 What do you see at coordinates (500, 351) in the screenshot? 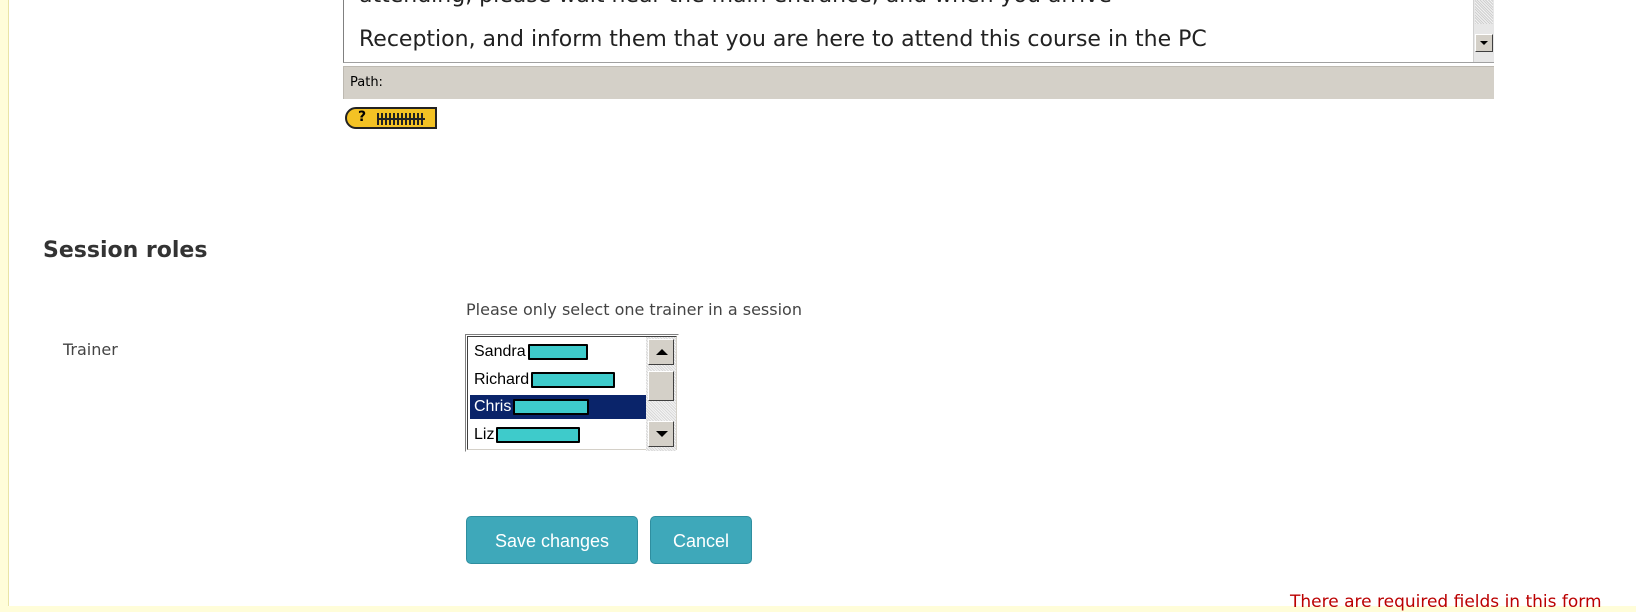
I see `option-first-name: Sandra` at bounding box center [500, 351].